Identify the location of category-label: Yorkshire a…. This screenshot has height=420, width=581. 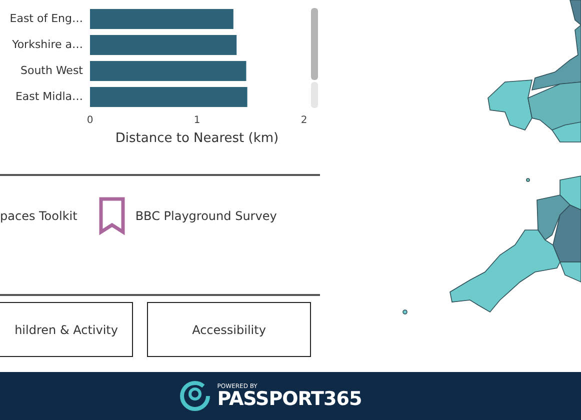
(47, 44).